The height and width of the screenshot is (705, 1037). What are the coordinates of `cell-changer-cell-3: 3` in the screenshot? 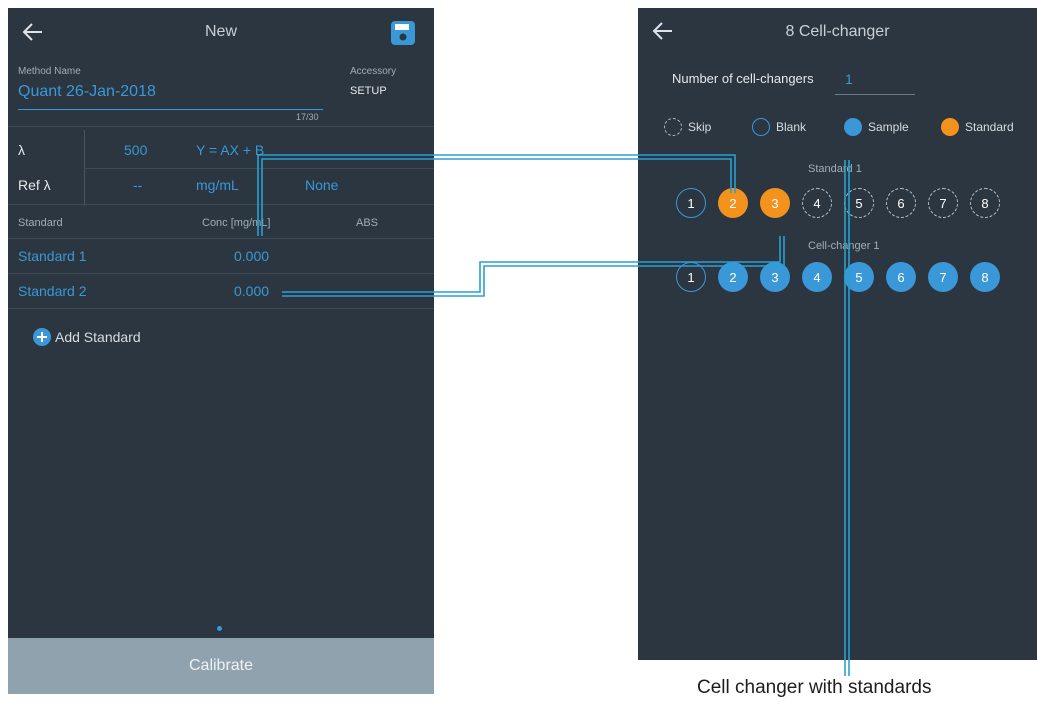 It's located at (775, 277).